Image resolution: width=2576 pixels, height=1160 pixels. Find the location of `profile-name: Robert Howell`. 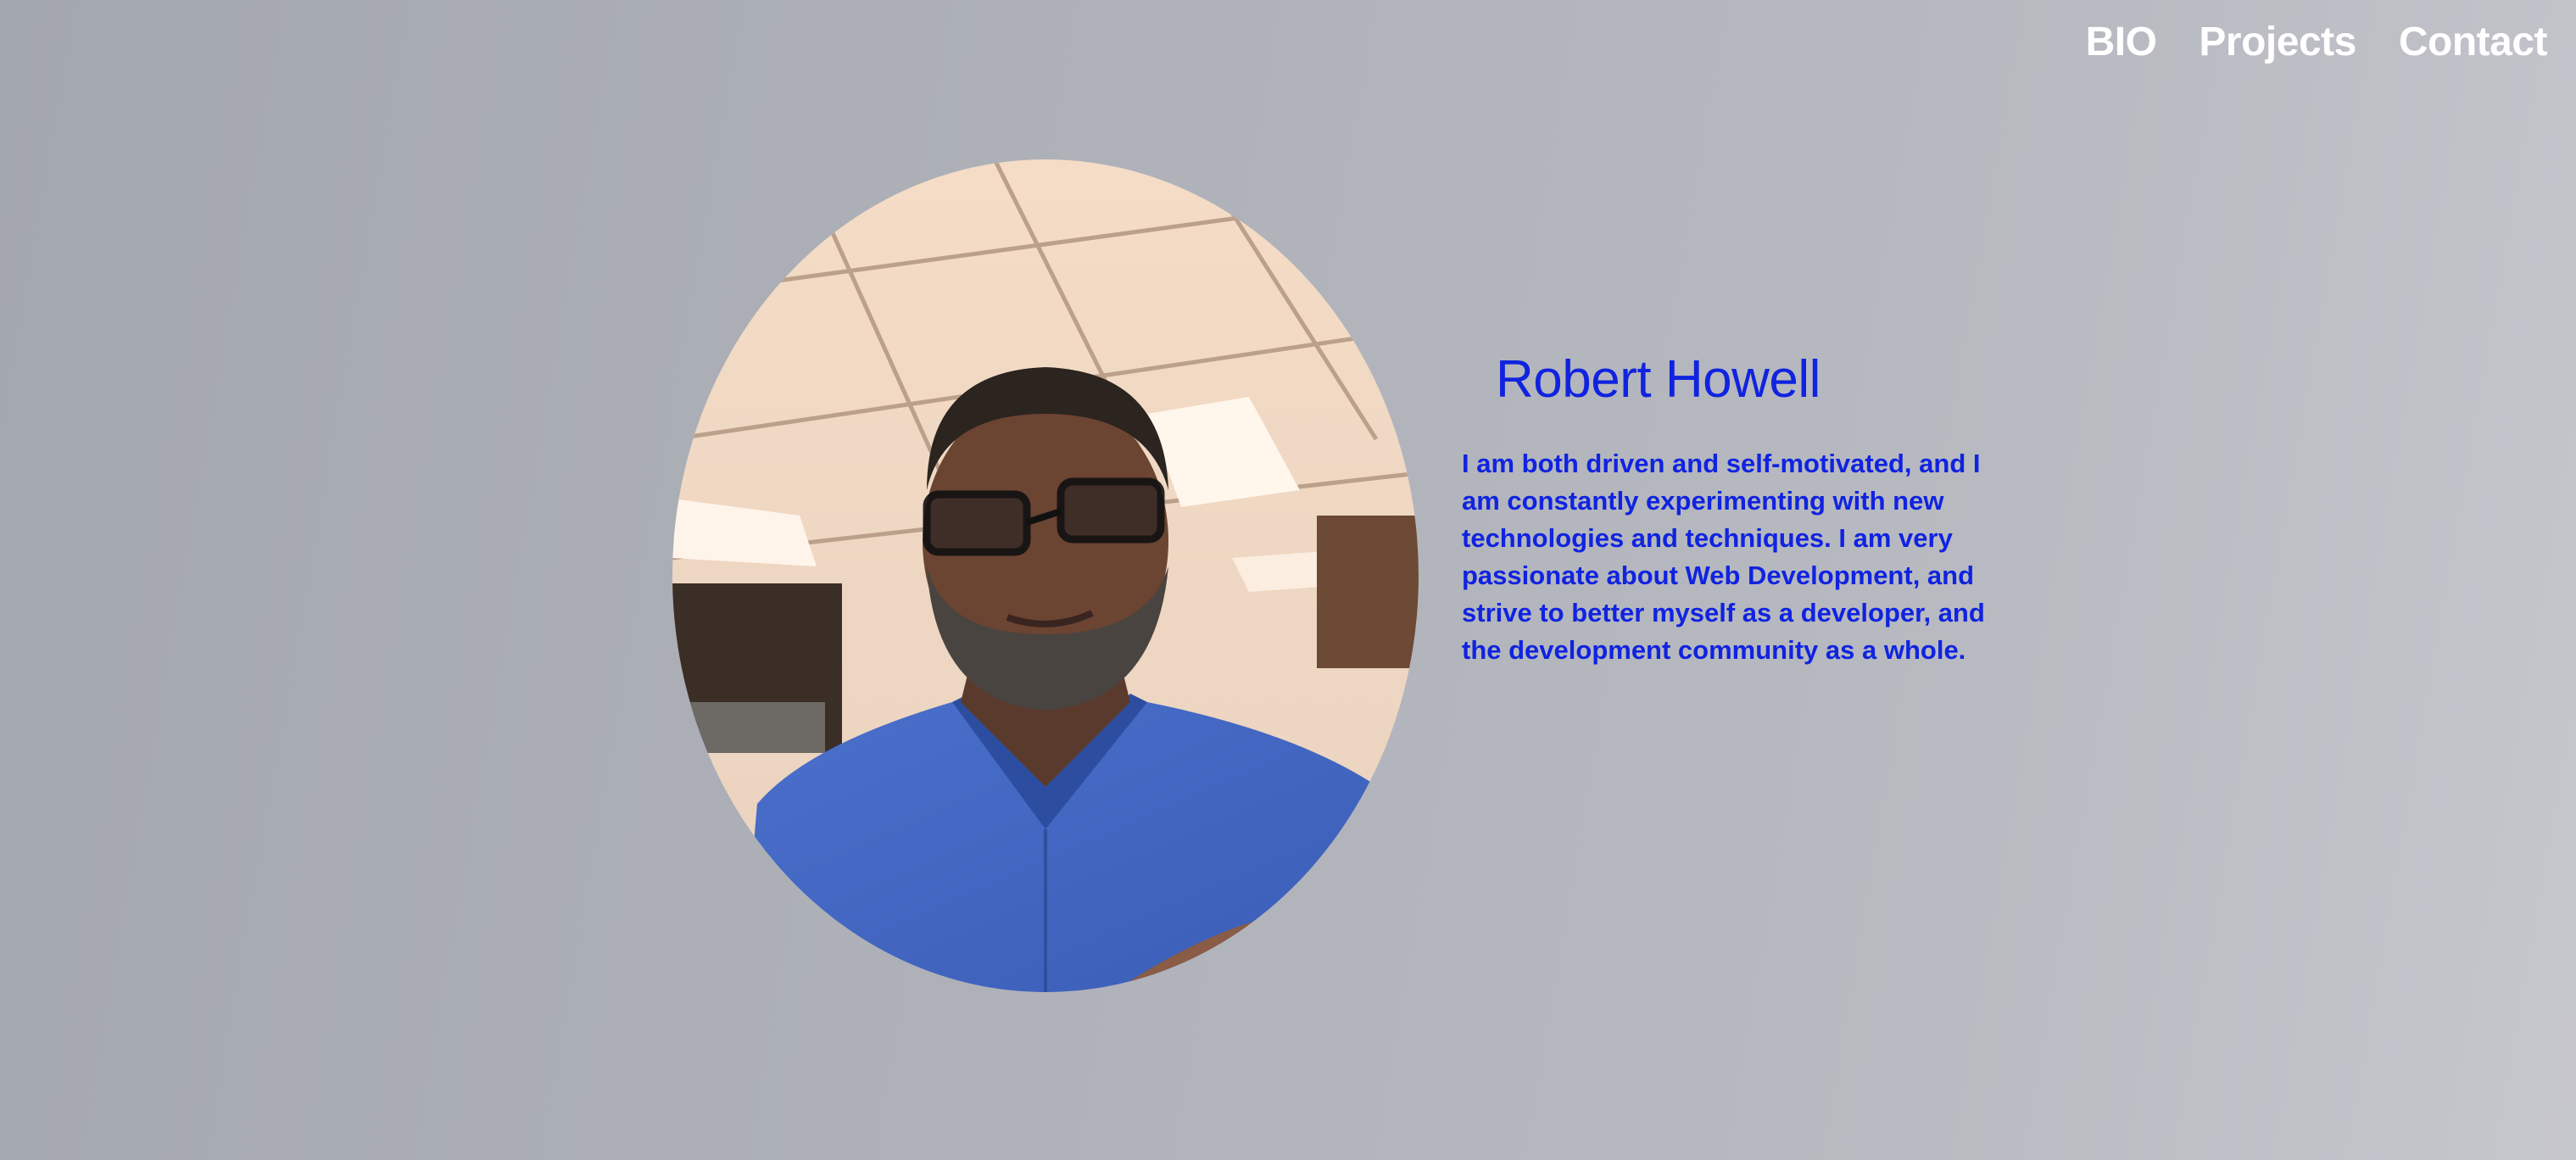

profile-name: Robert Howell is located at coordinates (1658, 379).